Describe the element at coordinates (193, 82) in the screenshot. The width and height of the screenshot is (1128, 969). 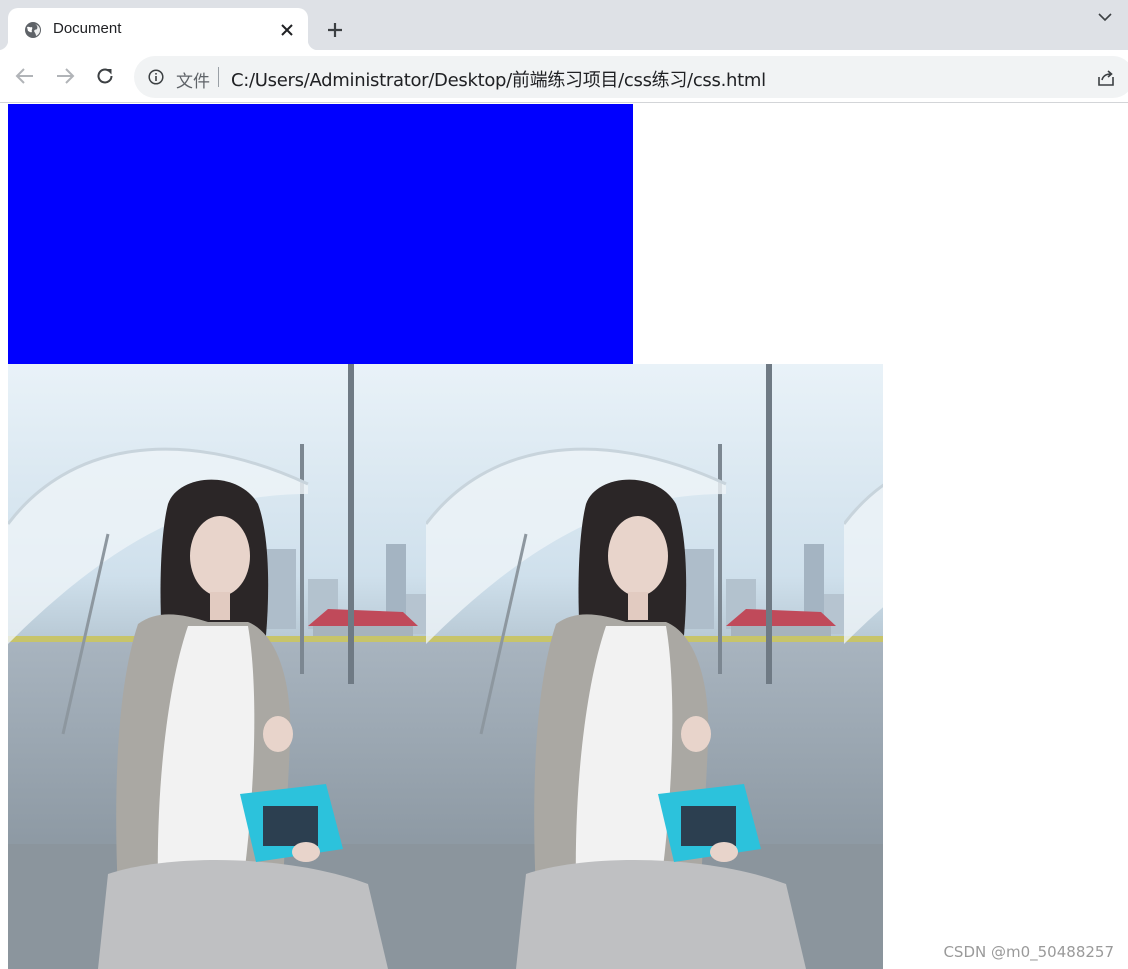
I see `scheme-label: 文件` at that location.